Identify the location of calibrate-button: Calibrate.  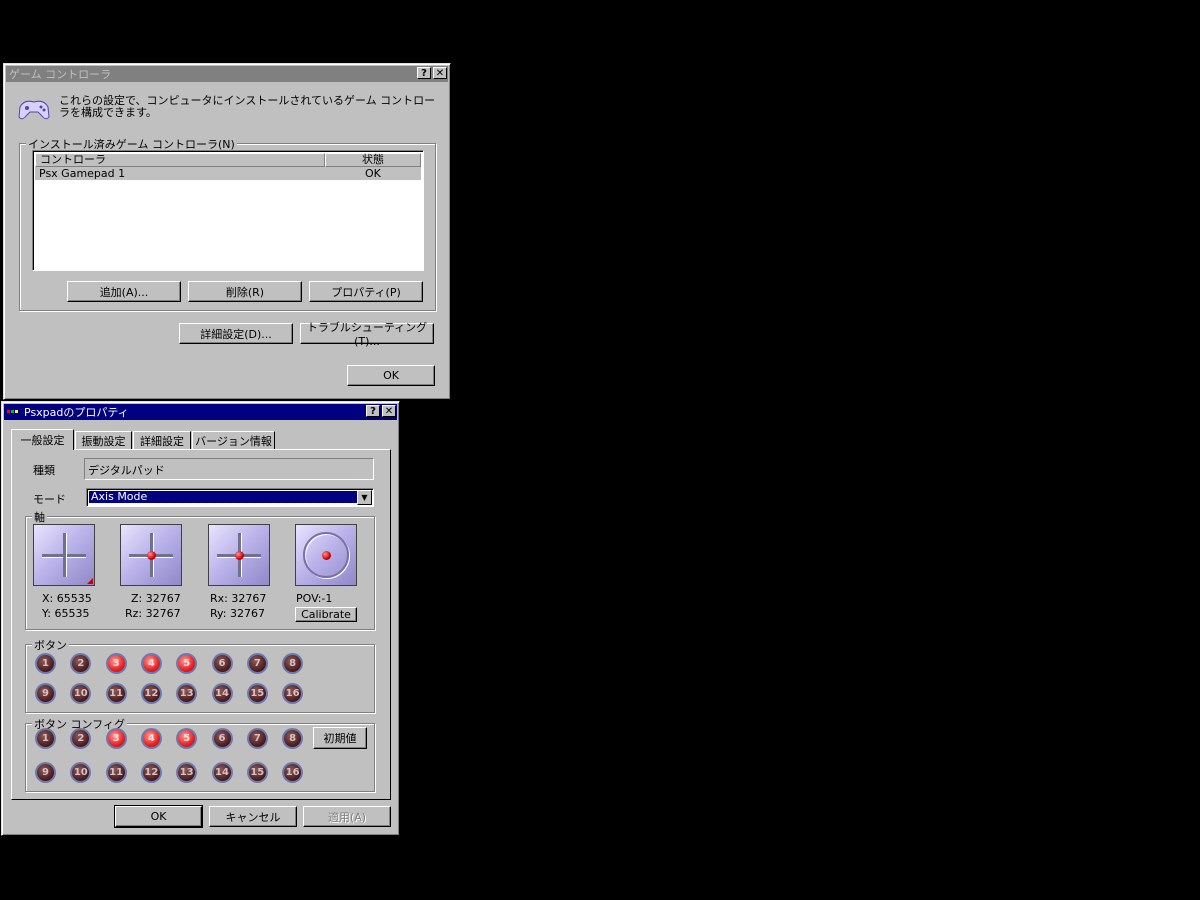
(326, 614).